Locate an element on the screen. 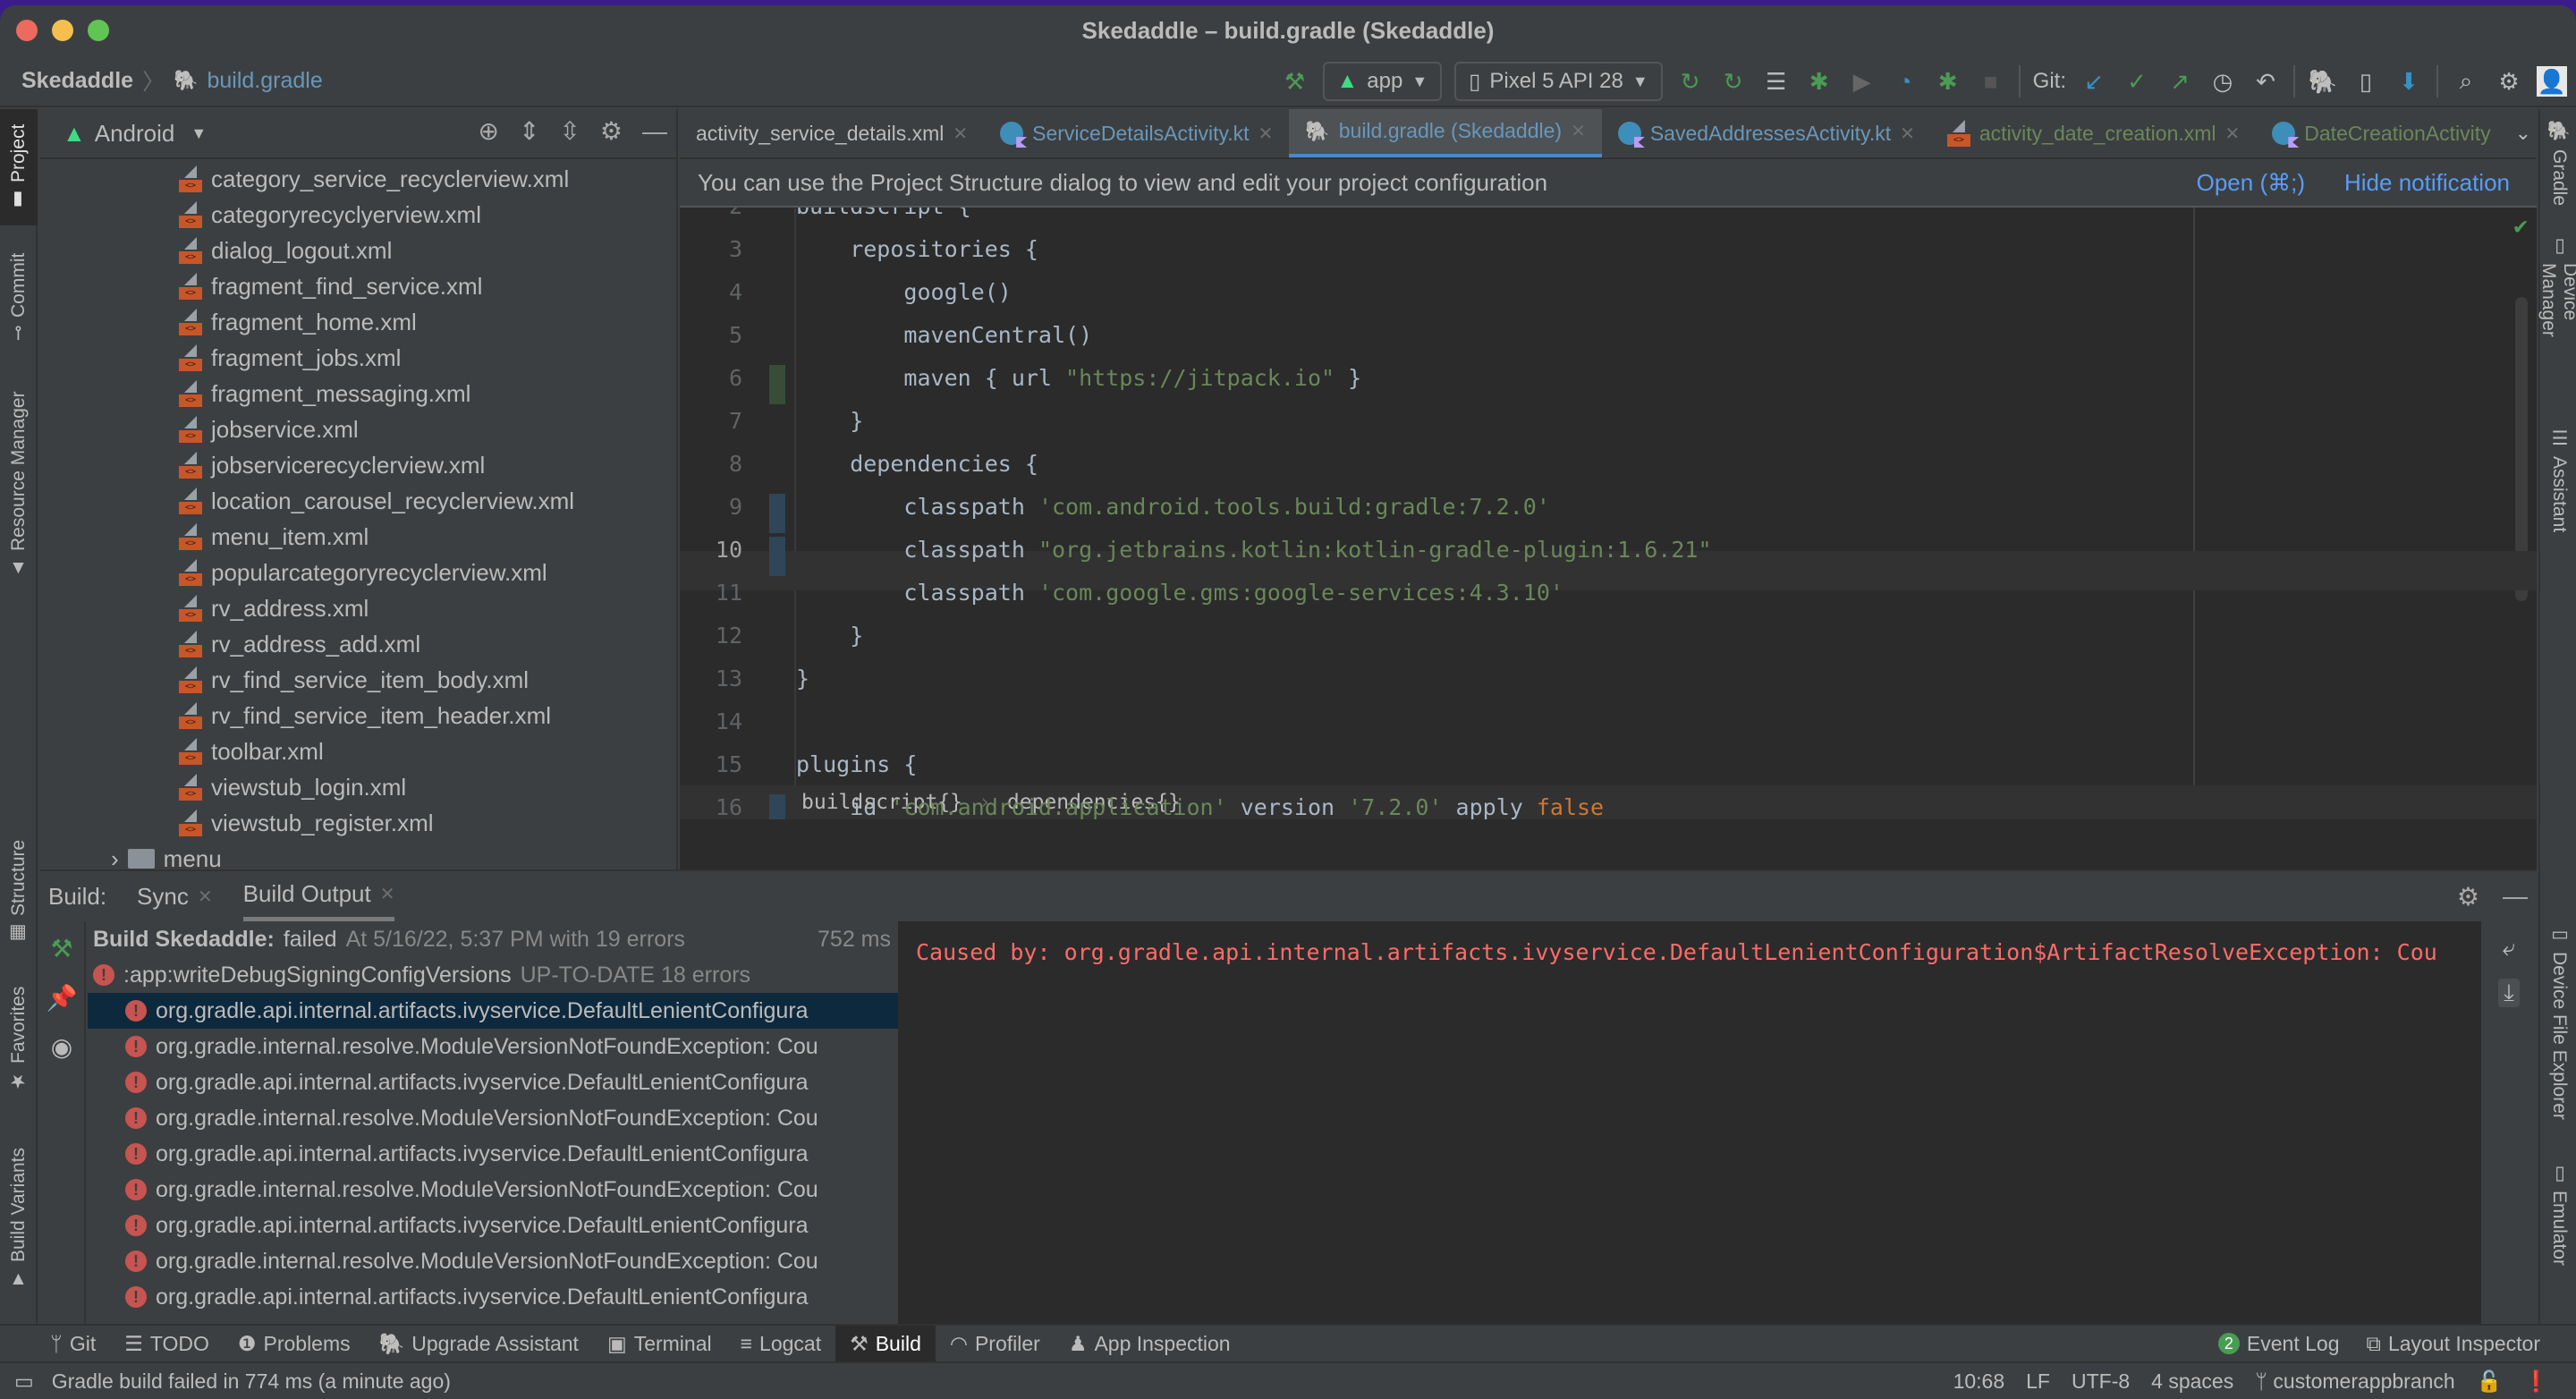 The width and height of the screenshot is (2576, 1399). profile-icon: ◔ is located at coordinates (1905, 81).